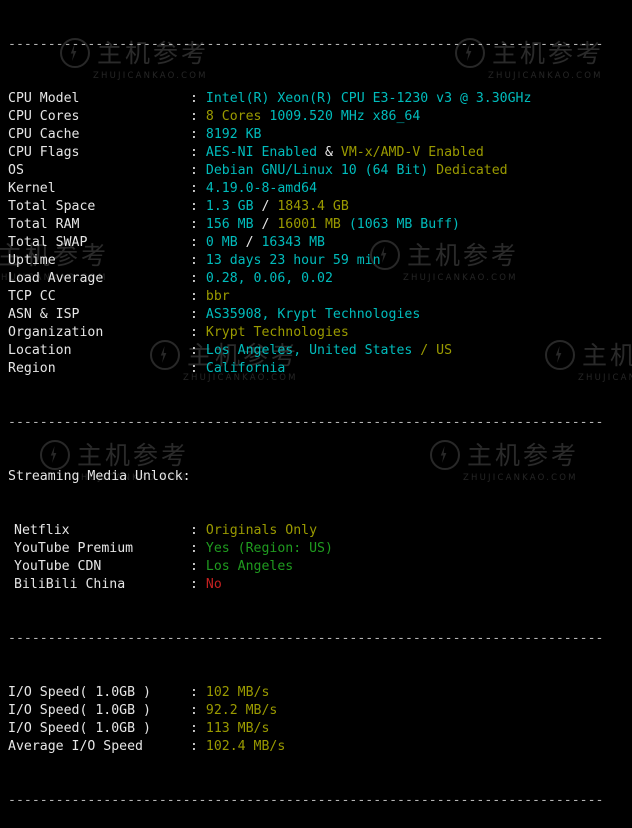 This screenshot has width=632, height=828. Describe the element at coordinates (269, 548) in the screenshot. I see `info-row-value: Yes (Region: US)` at that location.